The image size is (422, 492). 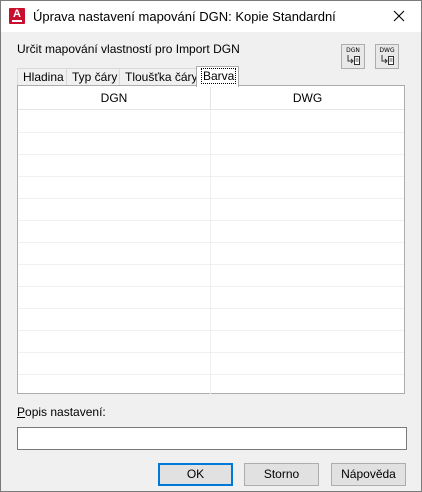 I want to click on description-input, so click(x=212, y=438).